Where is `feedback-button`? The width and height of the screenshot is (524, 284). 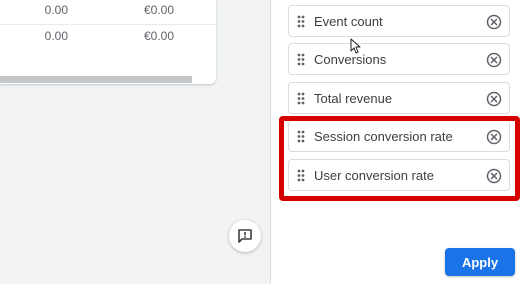 feedback-button is located at coordinates (245, 236).